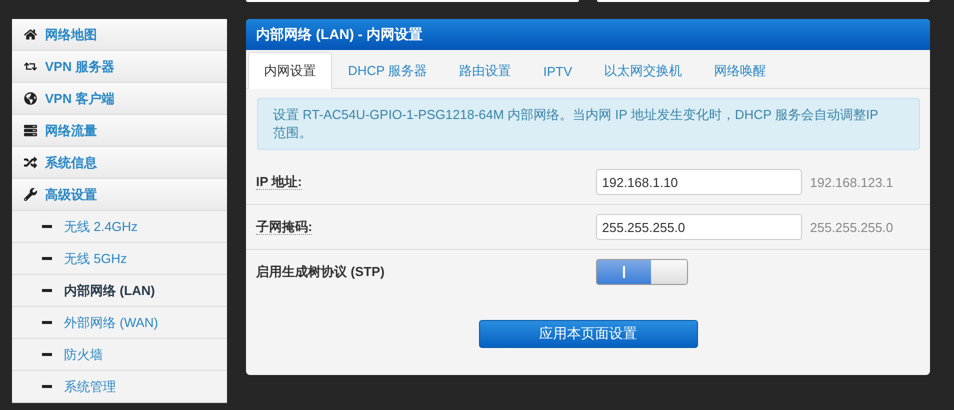 The image size is (954, 410). What do you see at coordinates (119, 195) in the screenshot?
I see `sidebar-item: 高级设置` at bounding box center [119, 195].